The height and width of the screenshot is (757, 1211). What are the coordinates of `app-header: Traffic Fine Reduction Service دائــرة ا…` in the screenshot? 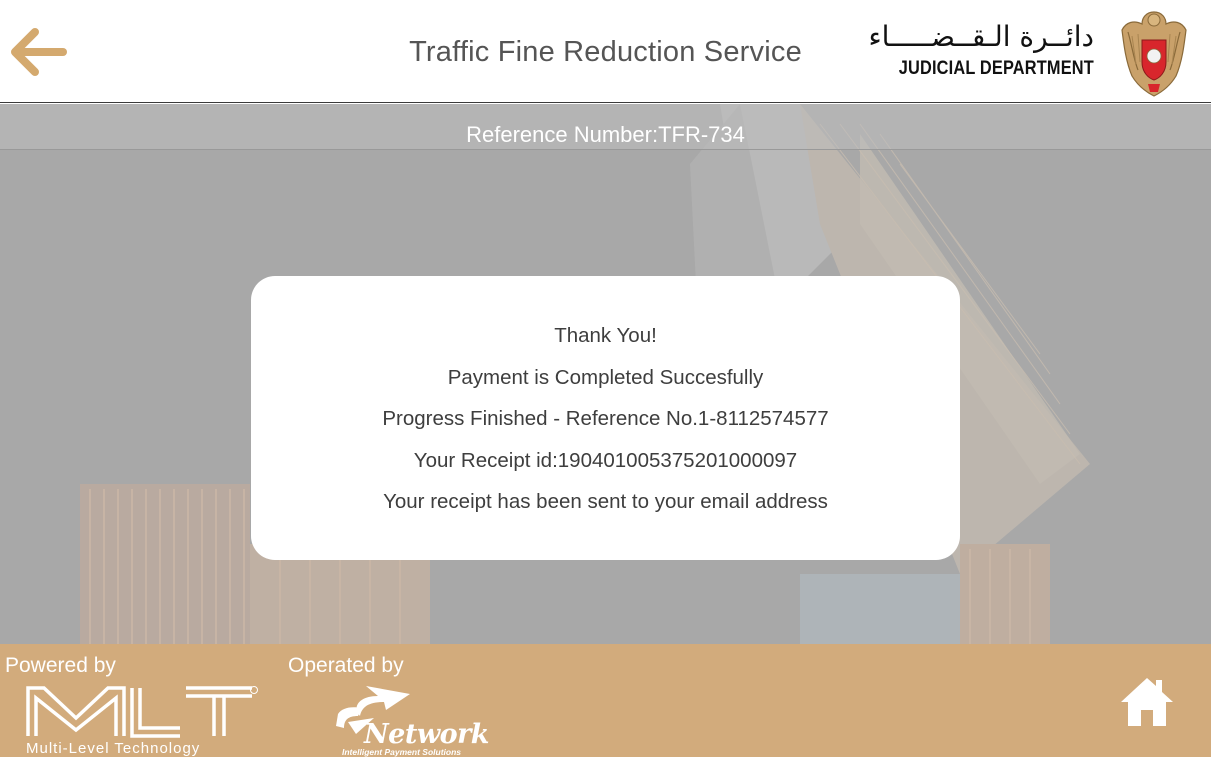 It's located at (605, 51).